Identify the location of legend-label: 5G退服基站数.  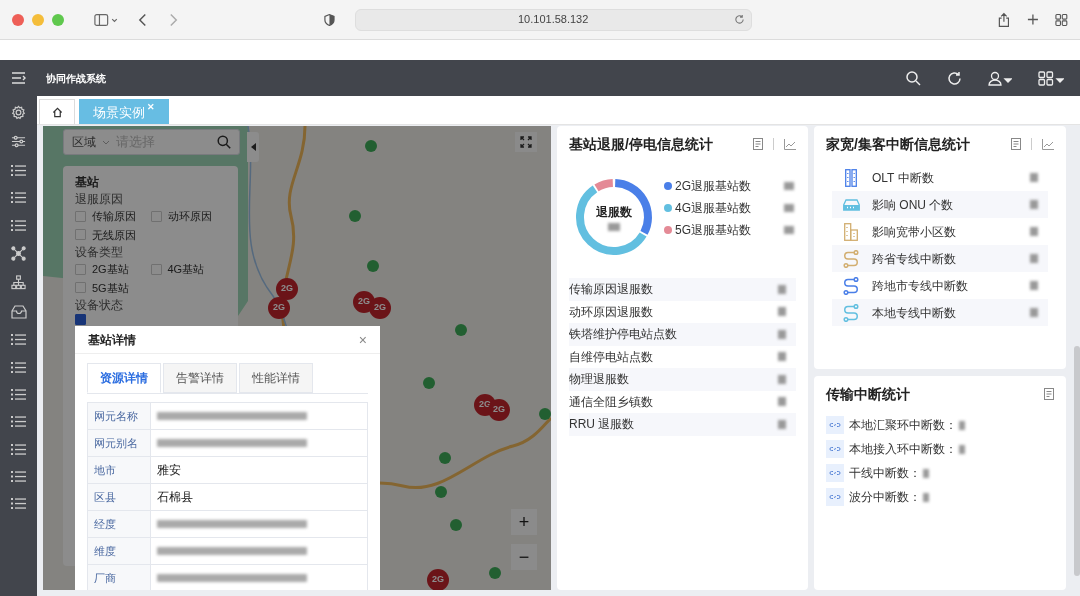
(713, 230).